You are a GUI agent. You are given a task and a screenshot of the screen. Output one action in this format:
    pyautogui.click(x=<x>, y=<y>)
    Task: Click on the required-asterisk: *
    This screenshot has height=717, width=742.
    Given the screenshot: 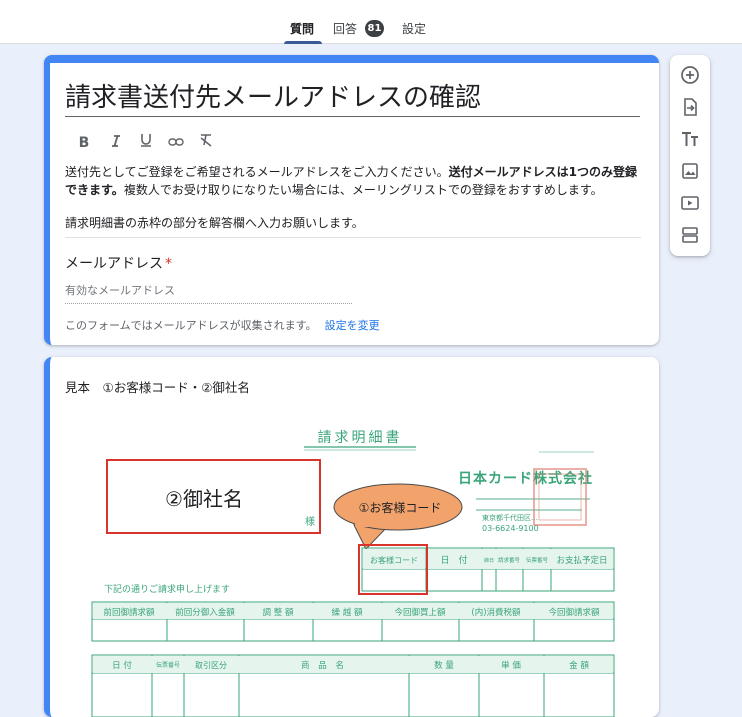 What is the action you would take?
    pyautogui.click(x=168, y=264)
    